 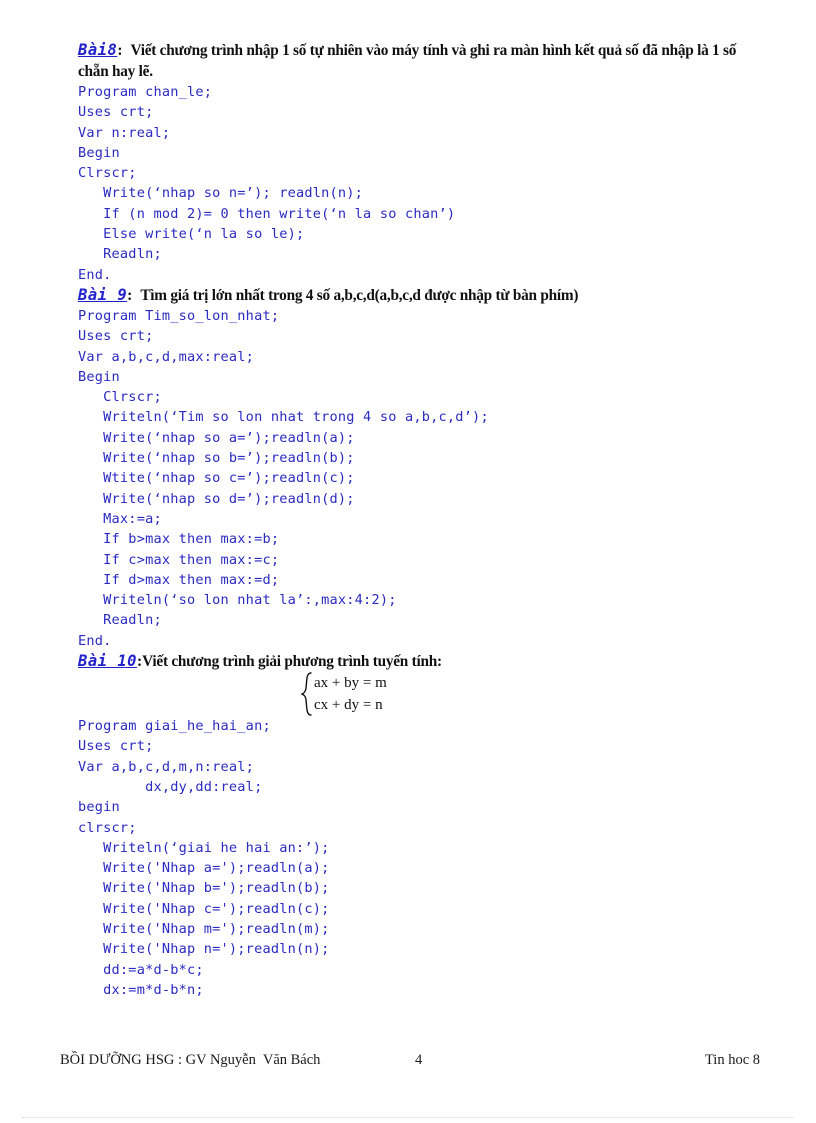 I want to click on footer-author: BỒI DƯỠNG HSG : GV Nguyễn Văn Bách, so click(x=190, y=1060).